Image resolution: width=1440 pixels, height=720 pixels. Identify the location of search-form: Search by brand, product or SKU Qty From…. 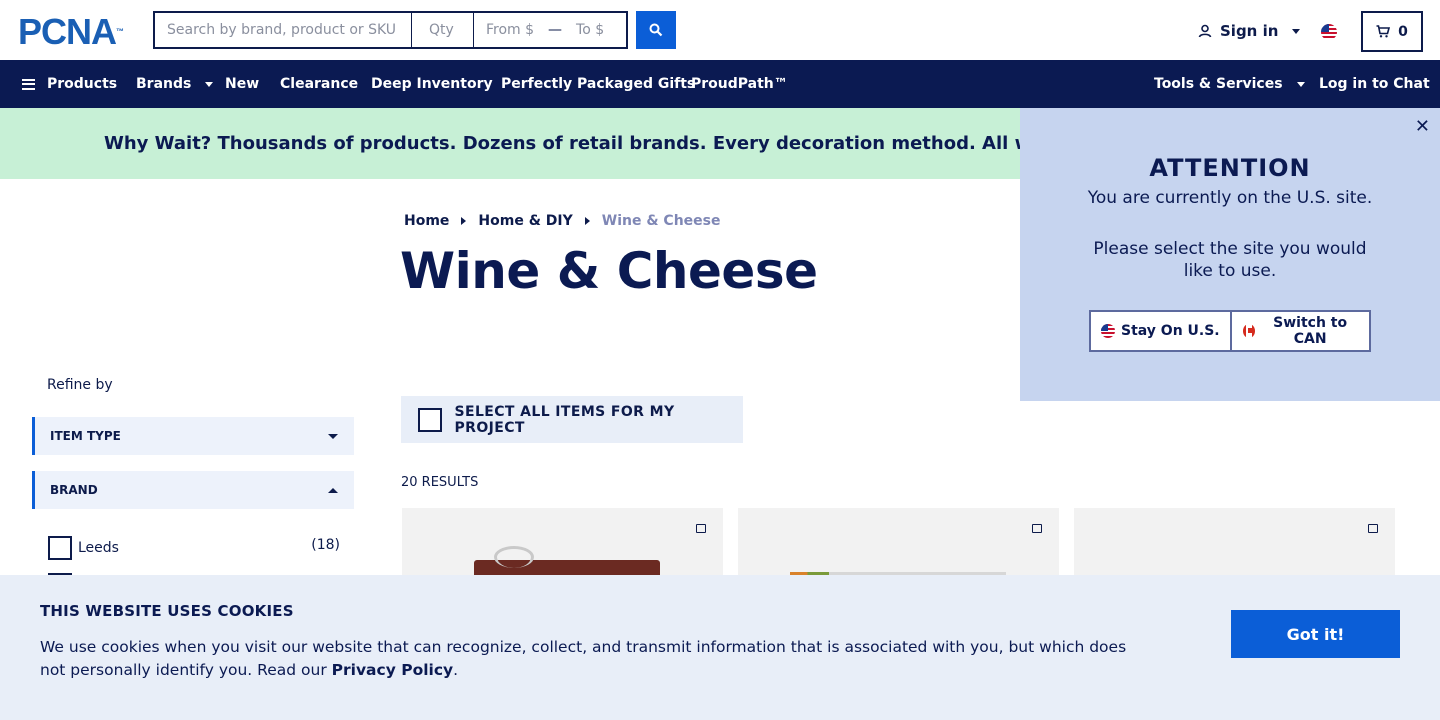
(390, 30).